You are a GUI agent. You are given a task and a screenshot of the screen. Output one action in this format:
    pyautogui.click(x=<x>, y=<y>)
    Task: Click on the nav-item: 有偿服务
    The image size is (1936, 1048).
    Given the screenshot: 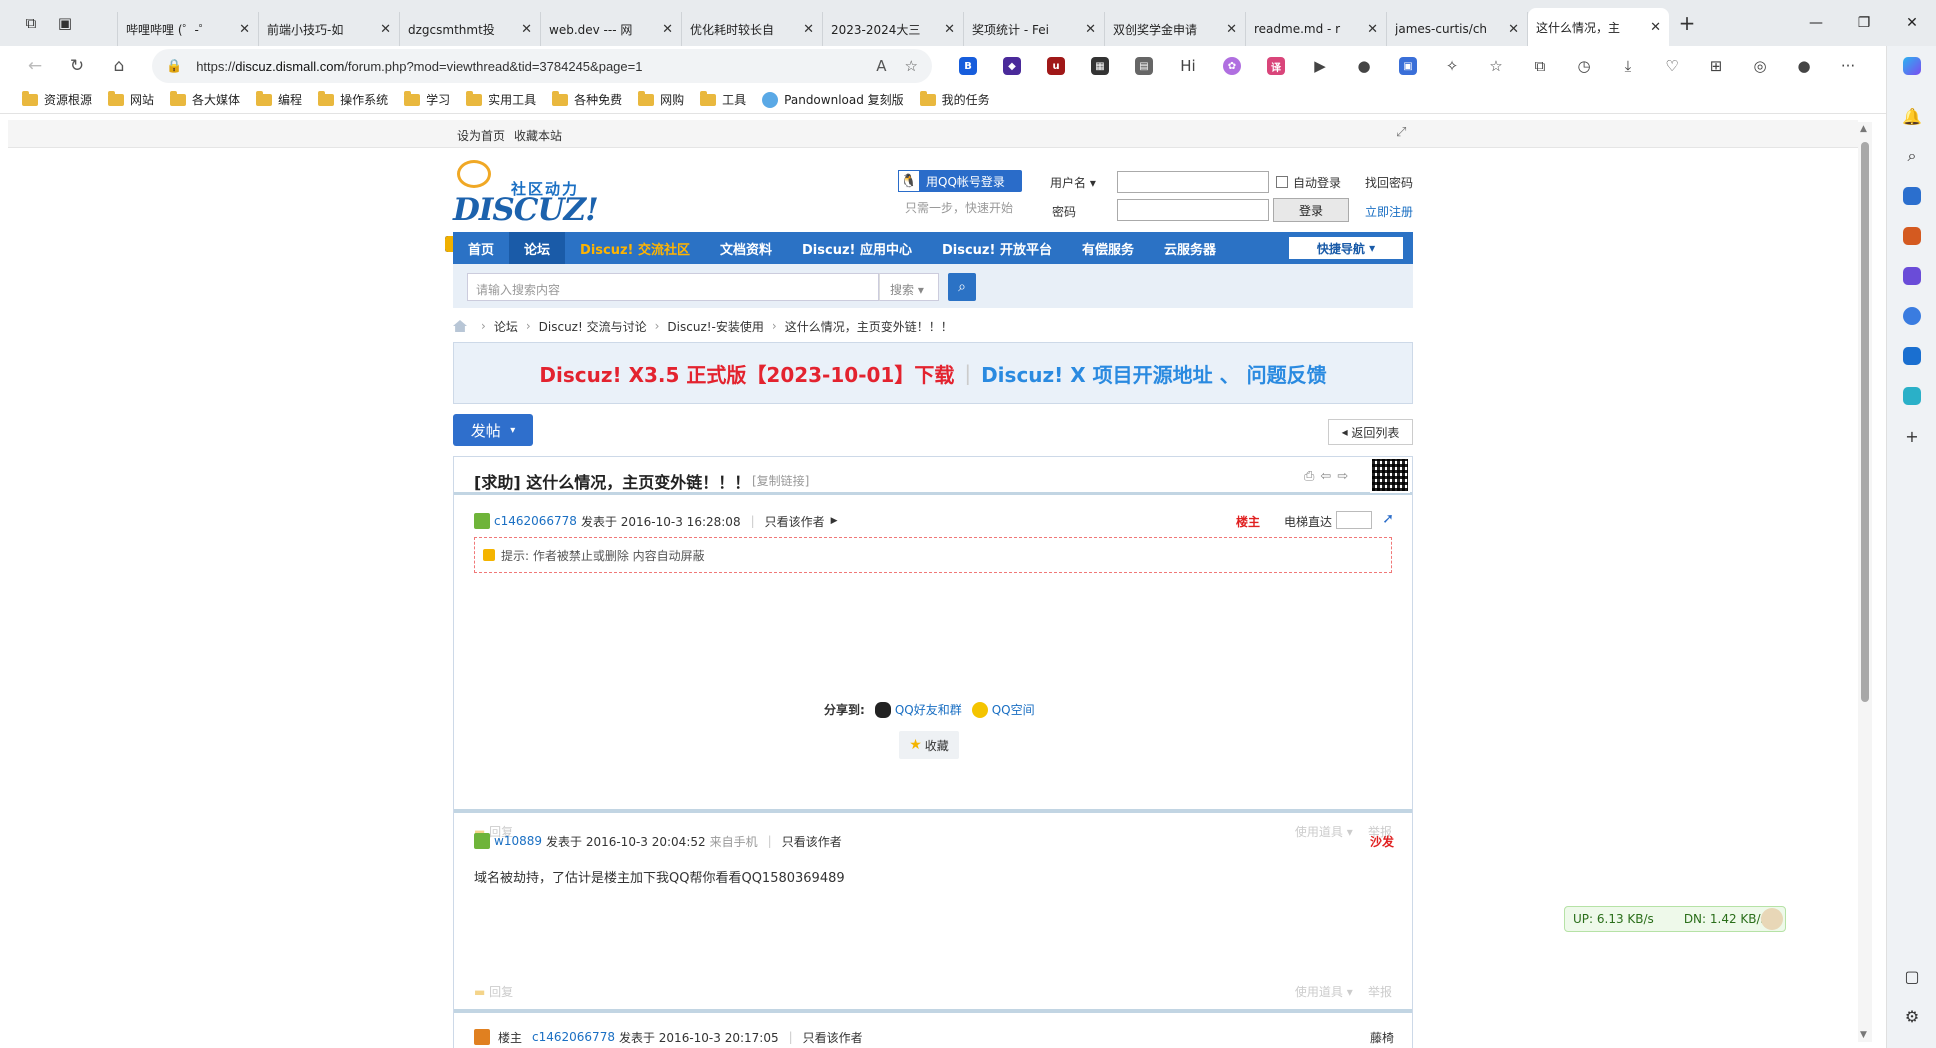 What is the action you would take?
    pyautogui.click(x=1108, y=248)
    